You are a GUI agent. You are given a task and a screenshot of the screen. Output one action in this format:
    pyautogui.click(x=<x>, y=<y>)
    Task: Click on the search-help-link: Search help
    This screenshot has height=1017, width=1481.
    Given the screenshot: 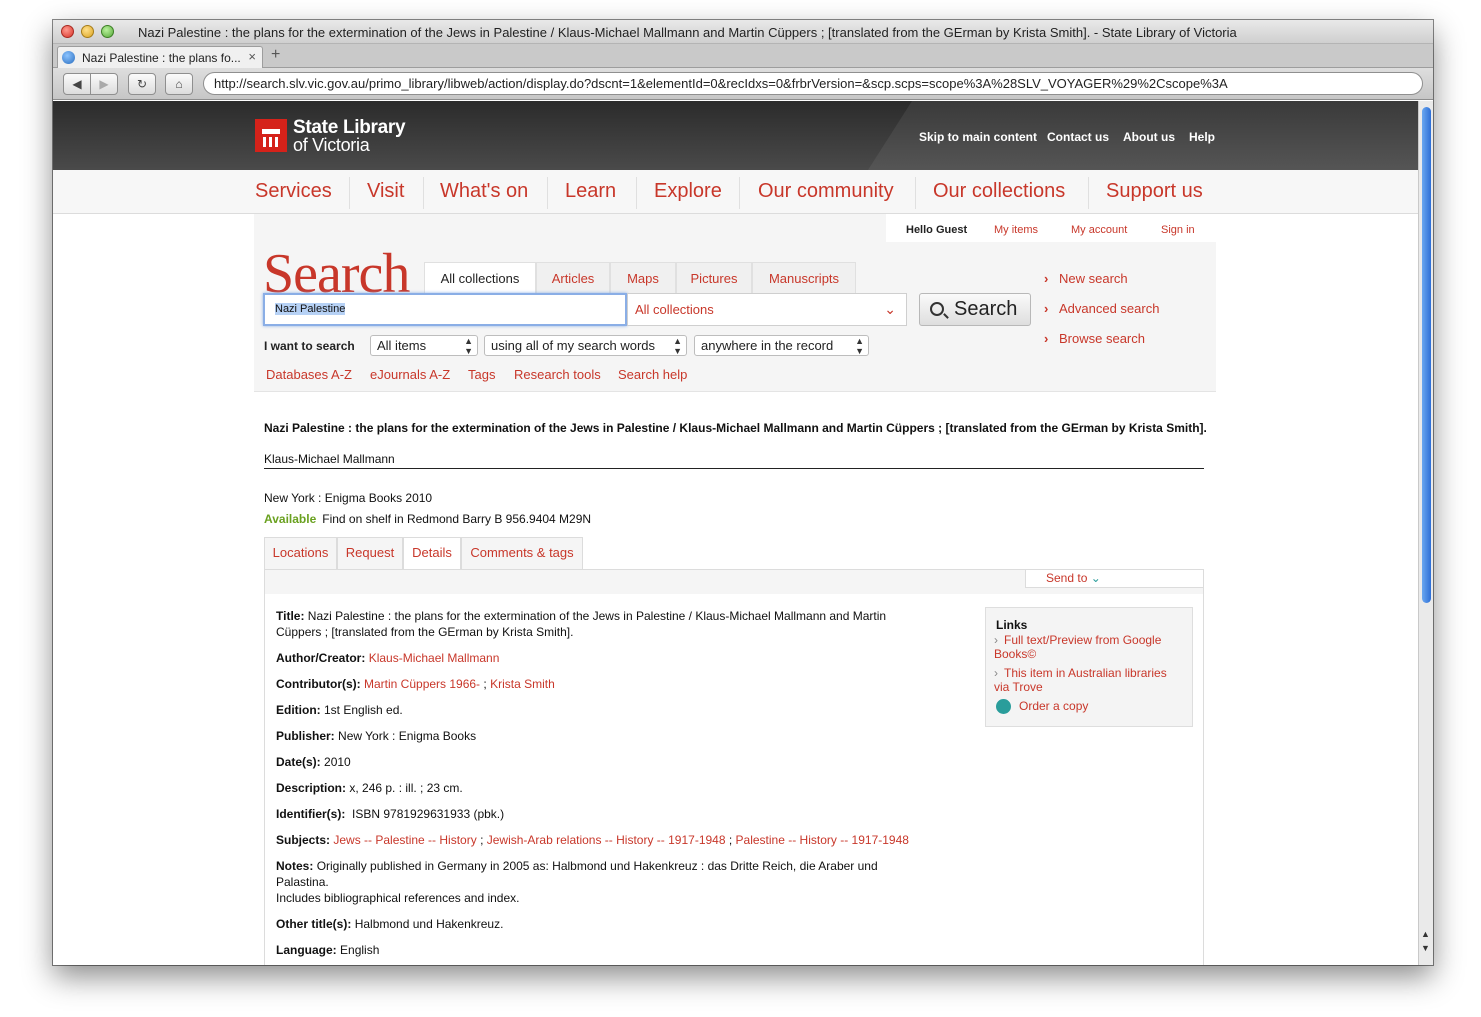 What is the action you would take?
    pyautogui.click(x=652, y=374)
    